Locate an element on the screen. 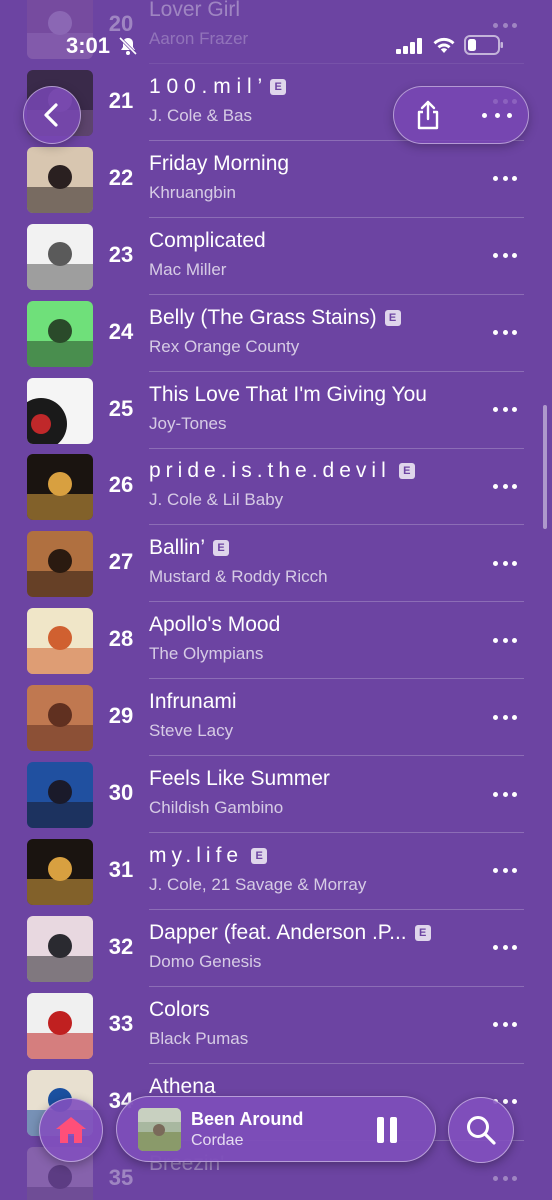 This screenshot has height=1200, width=552. status-bar: 3:01 is located at coordinates (276, 30).